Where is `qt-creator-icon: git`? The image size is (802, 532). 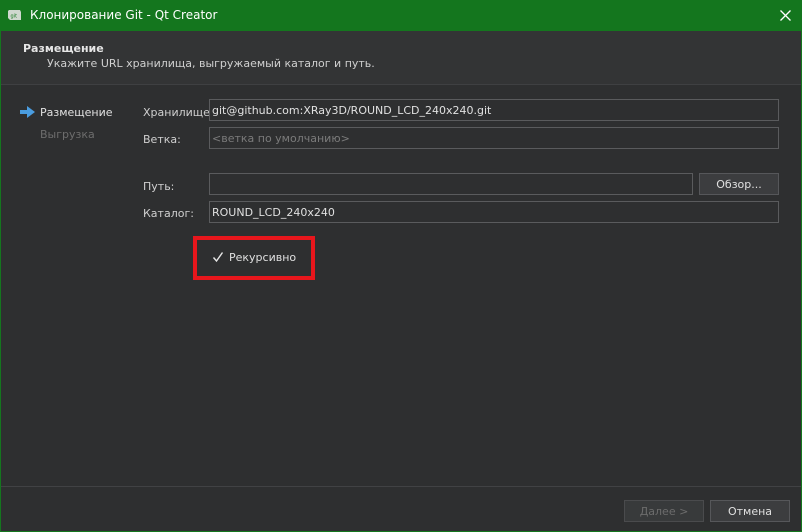 qt-creator-icon: git is located at coordinates (14, 15).